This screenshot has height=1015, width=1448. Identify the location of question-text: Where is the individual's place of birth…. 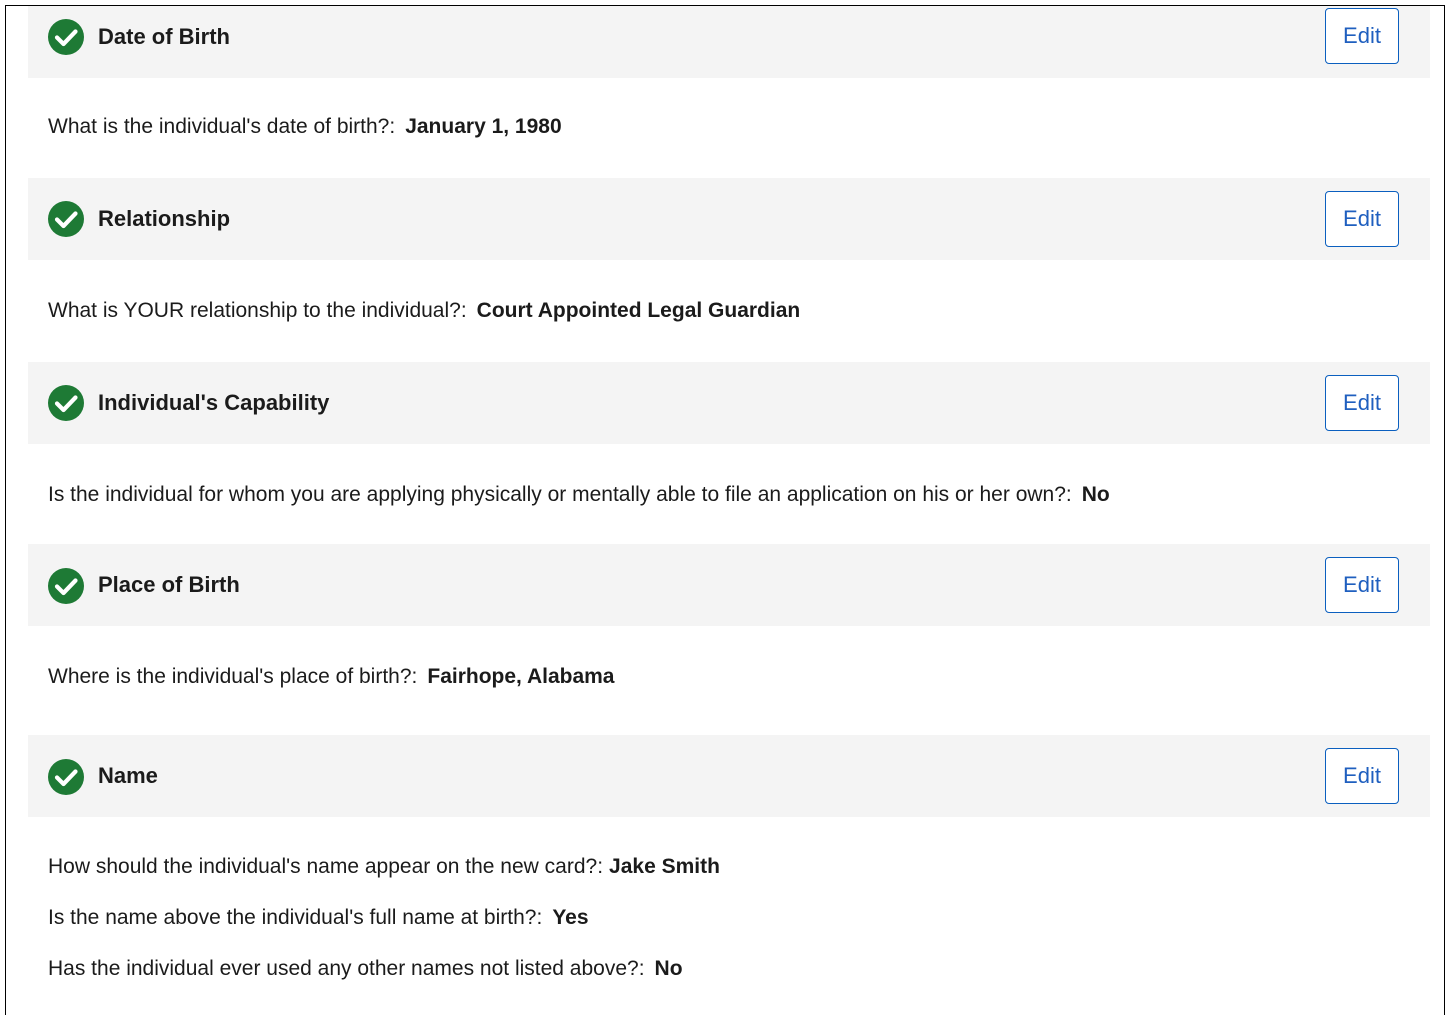
(233, 676).